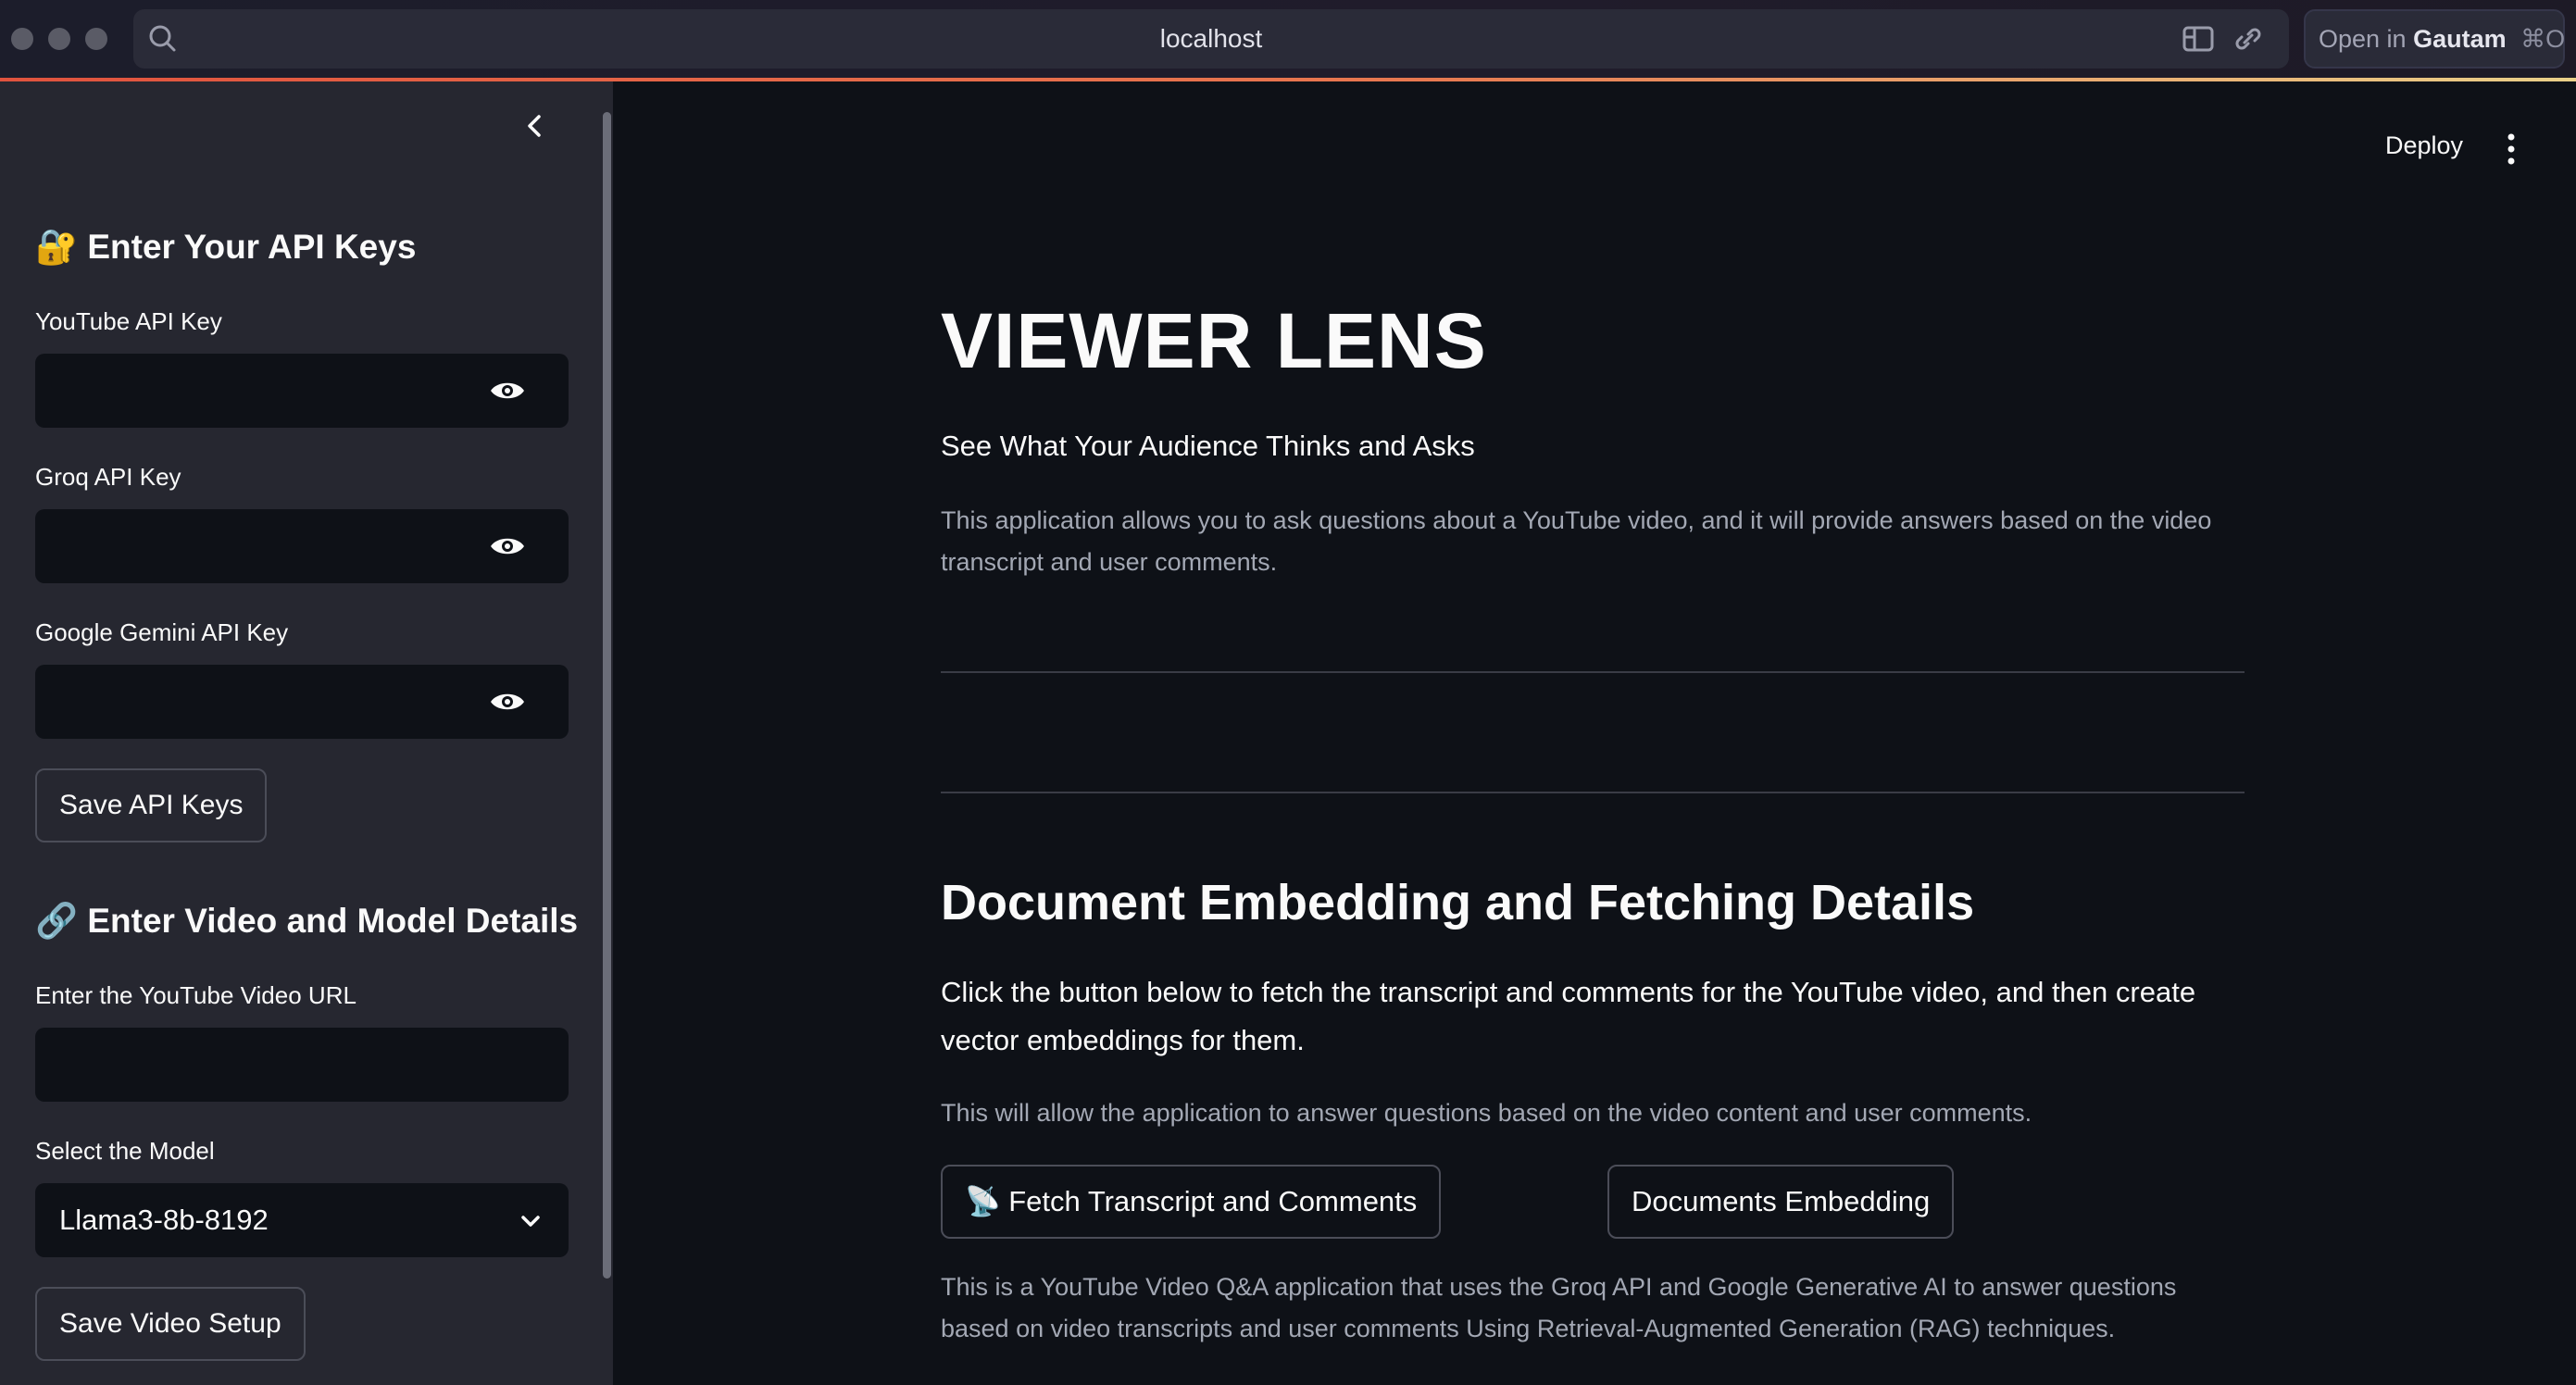  I want to click on sidebar-scrollbar, so click(607, 695).